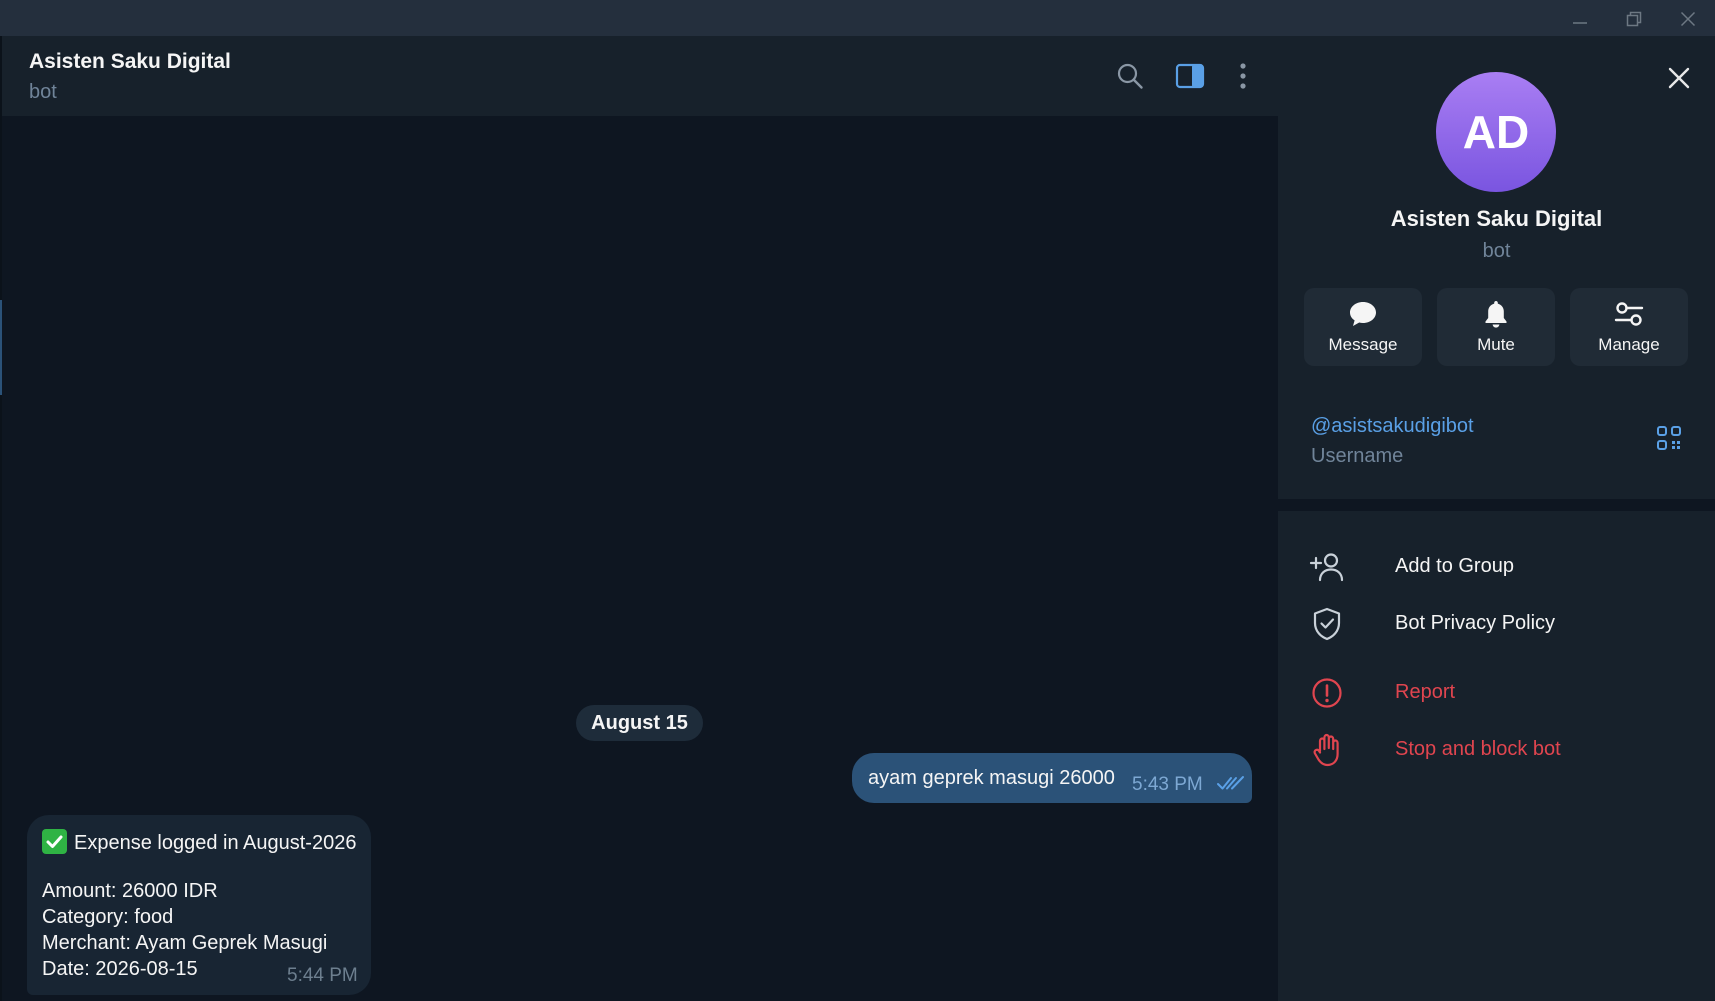 This screenshot has height=1001, width=1715. Describe the element at coordinates (185, 943) in the screenshot. I see `message-line: Merchant: Ayam Geprek Masugi` at that location.